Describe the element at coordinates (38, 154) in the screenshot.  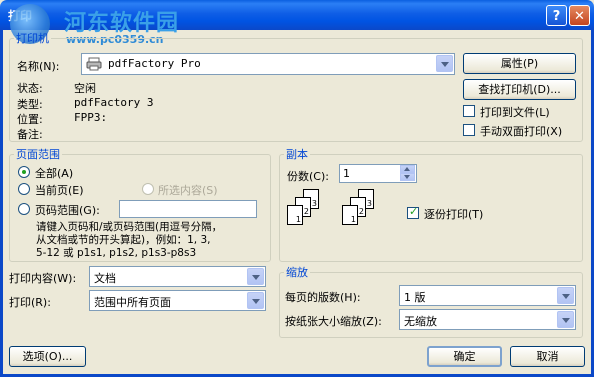
I see `page-range-group-label: 页面范围` at that location.